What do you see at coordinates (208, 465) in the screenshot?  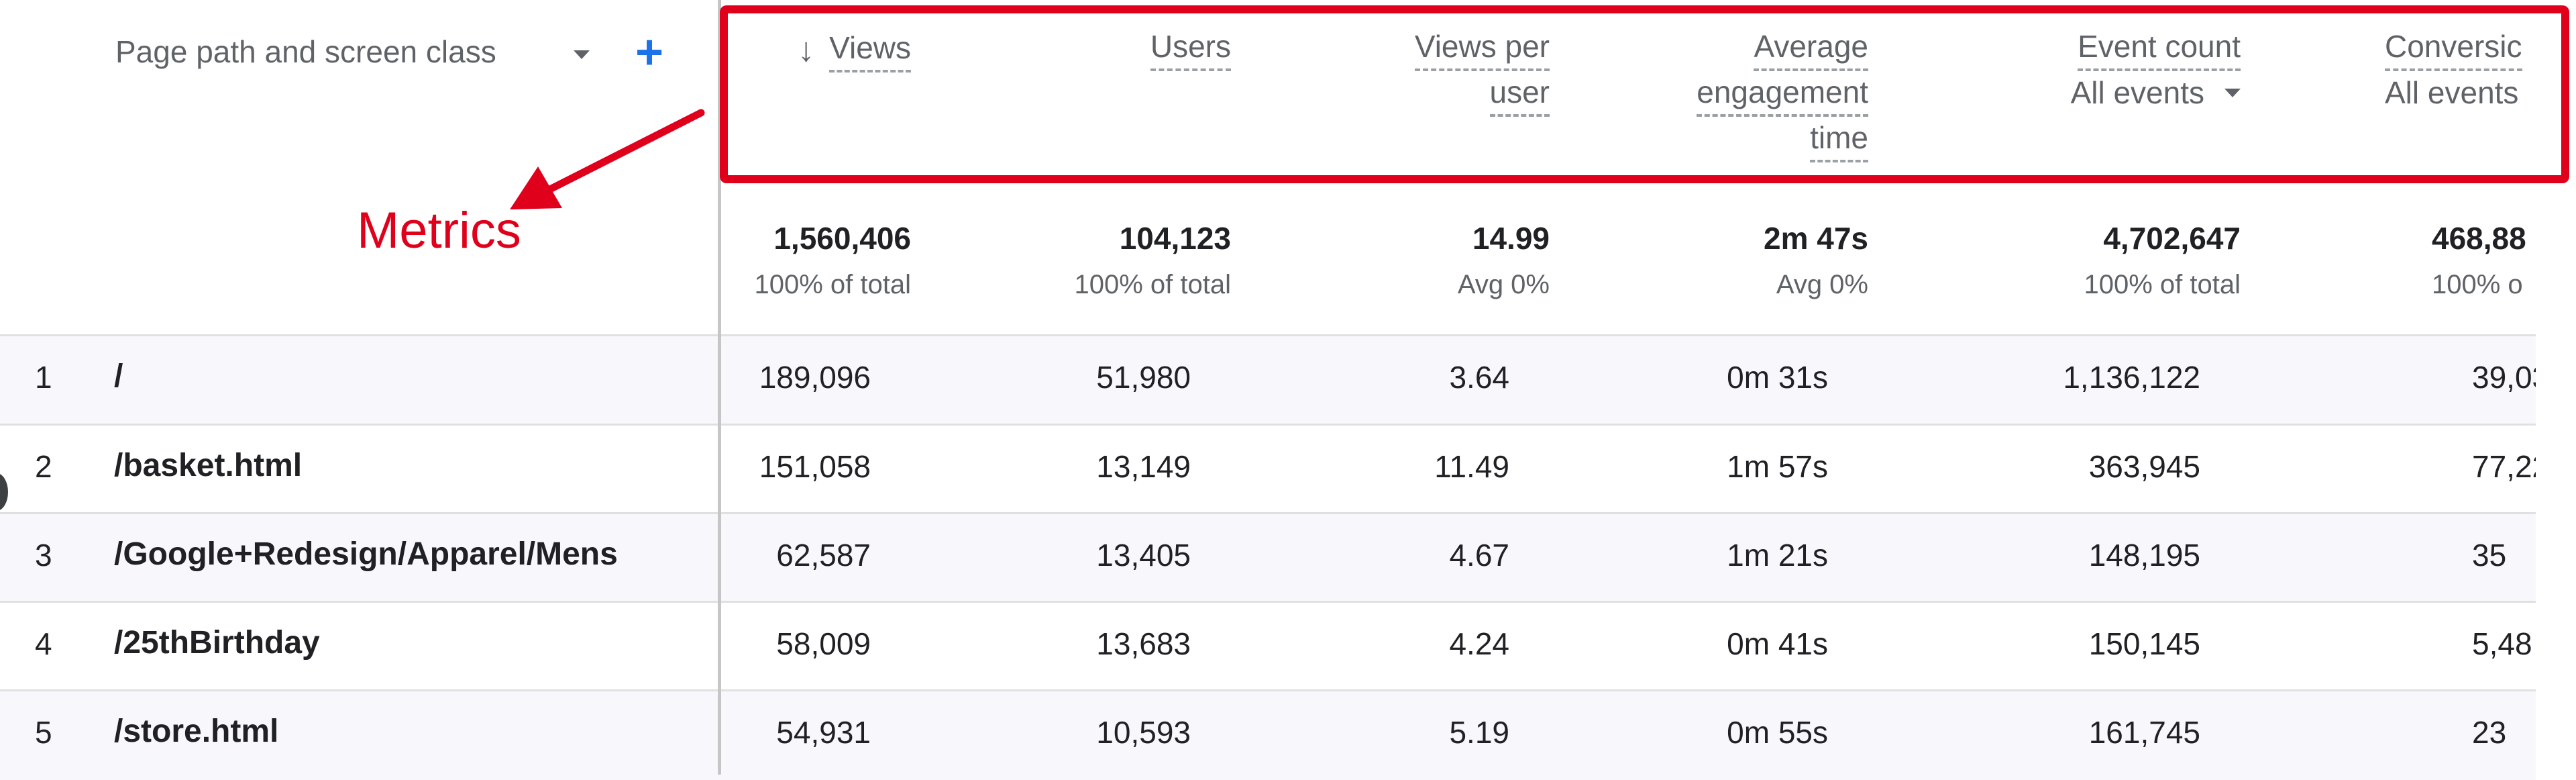 I see `page-path-link: /basket.html` at bounding box center [208, 465].